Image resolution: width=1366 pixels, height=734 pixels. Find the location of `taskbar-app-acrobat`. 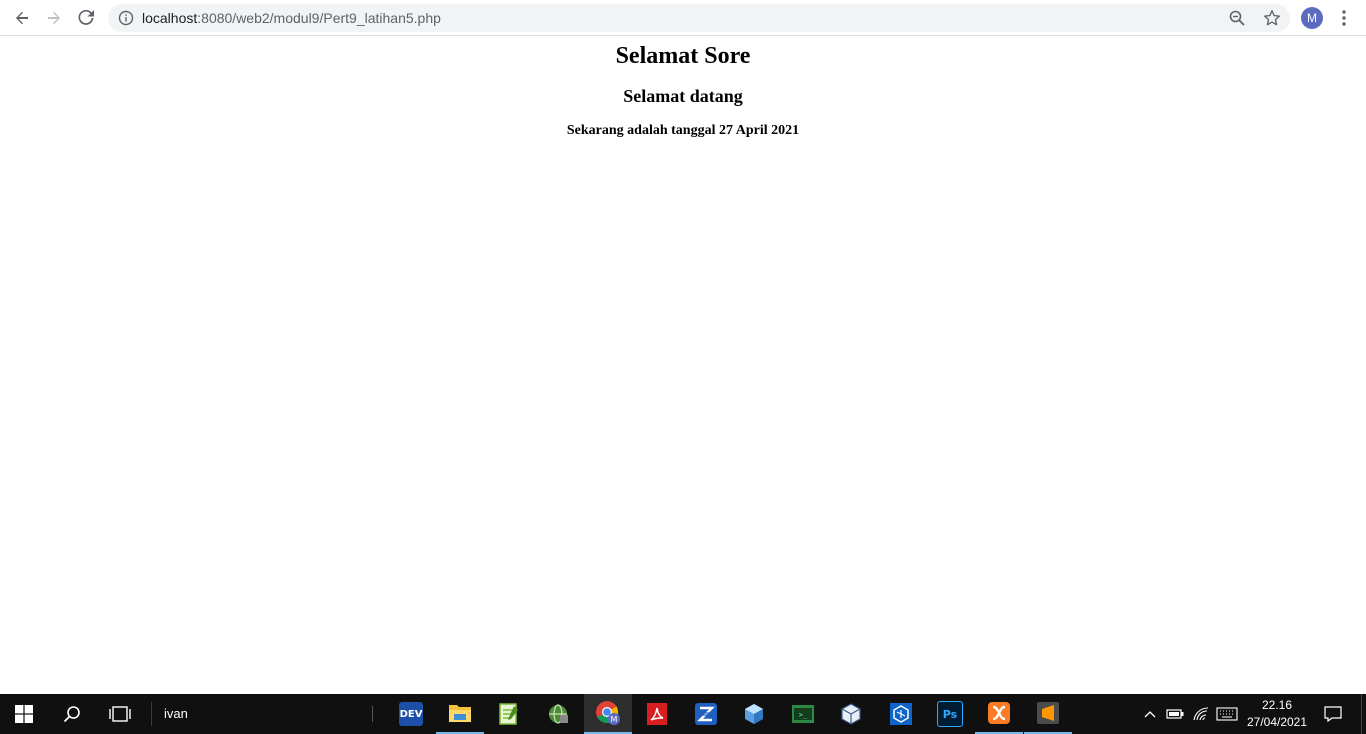

taskbar-app-acrobat is located at coordinates (657, 714).